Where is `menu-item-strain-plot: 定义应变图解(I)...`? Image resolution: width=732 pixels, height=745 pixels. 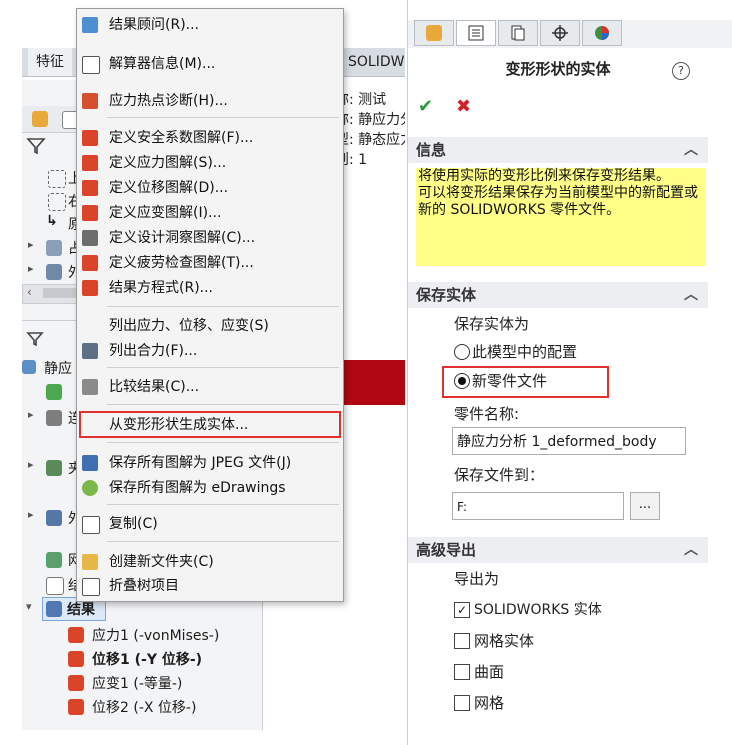 menu-item-strain-plot: 定义应变图解(I)... is located at coordinates (210, 213).